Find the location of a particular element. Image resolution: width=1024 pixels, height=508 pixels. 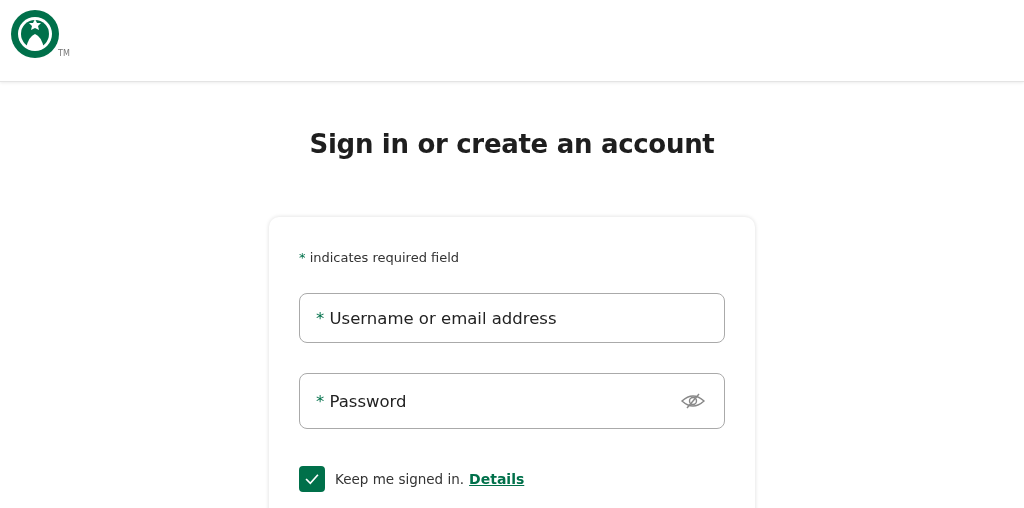

trademark-mark: TM is located at coordinates (64, 53).